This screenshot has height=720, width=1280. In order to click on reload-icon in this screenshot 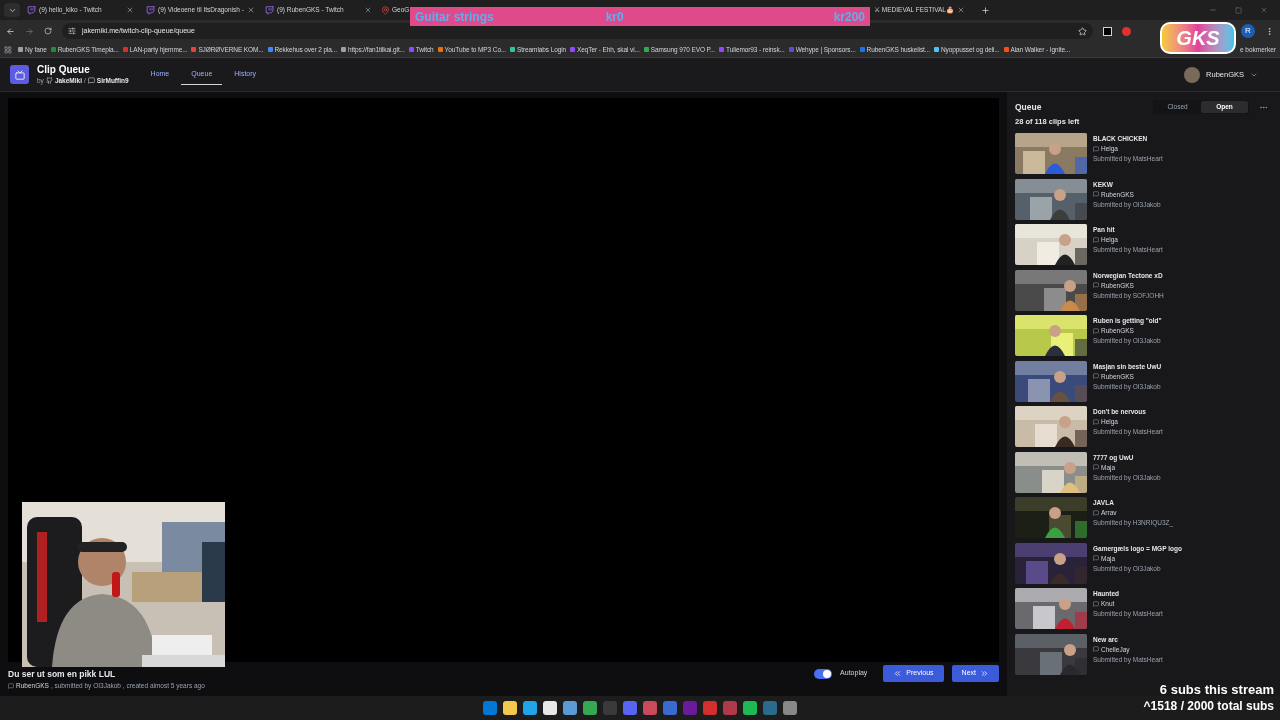, I will do `click(48, 31)`.